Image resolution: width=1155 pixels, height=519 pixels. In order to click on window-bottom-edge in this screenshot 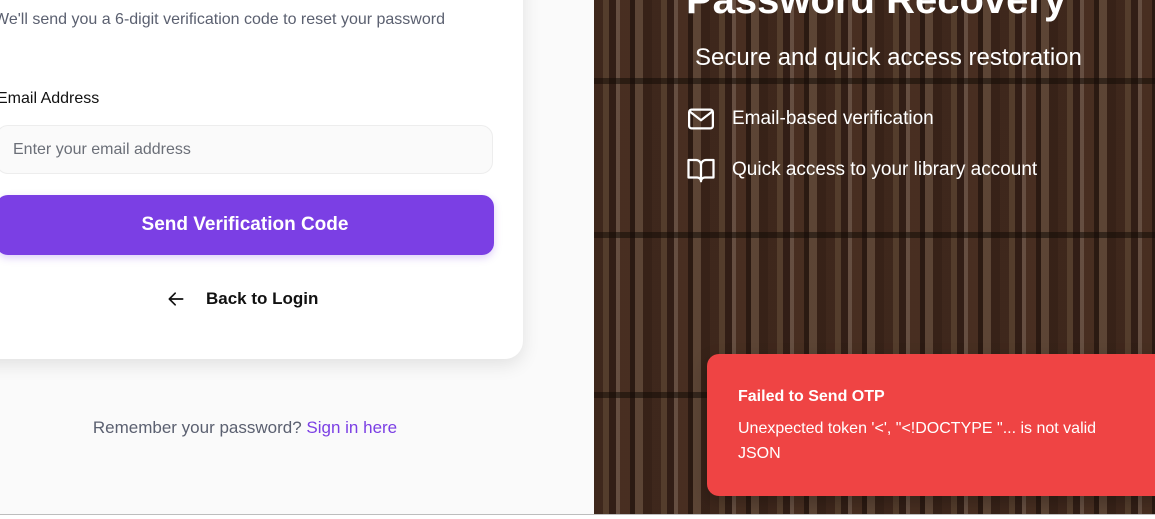, I will do `click(577, 516)`.